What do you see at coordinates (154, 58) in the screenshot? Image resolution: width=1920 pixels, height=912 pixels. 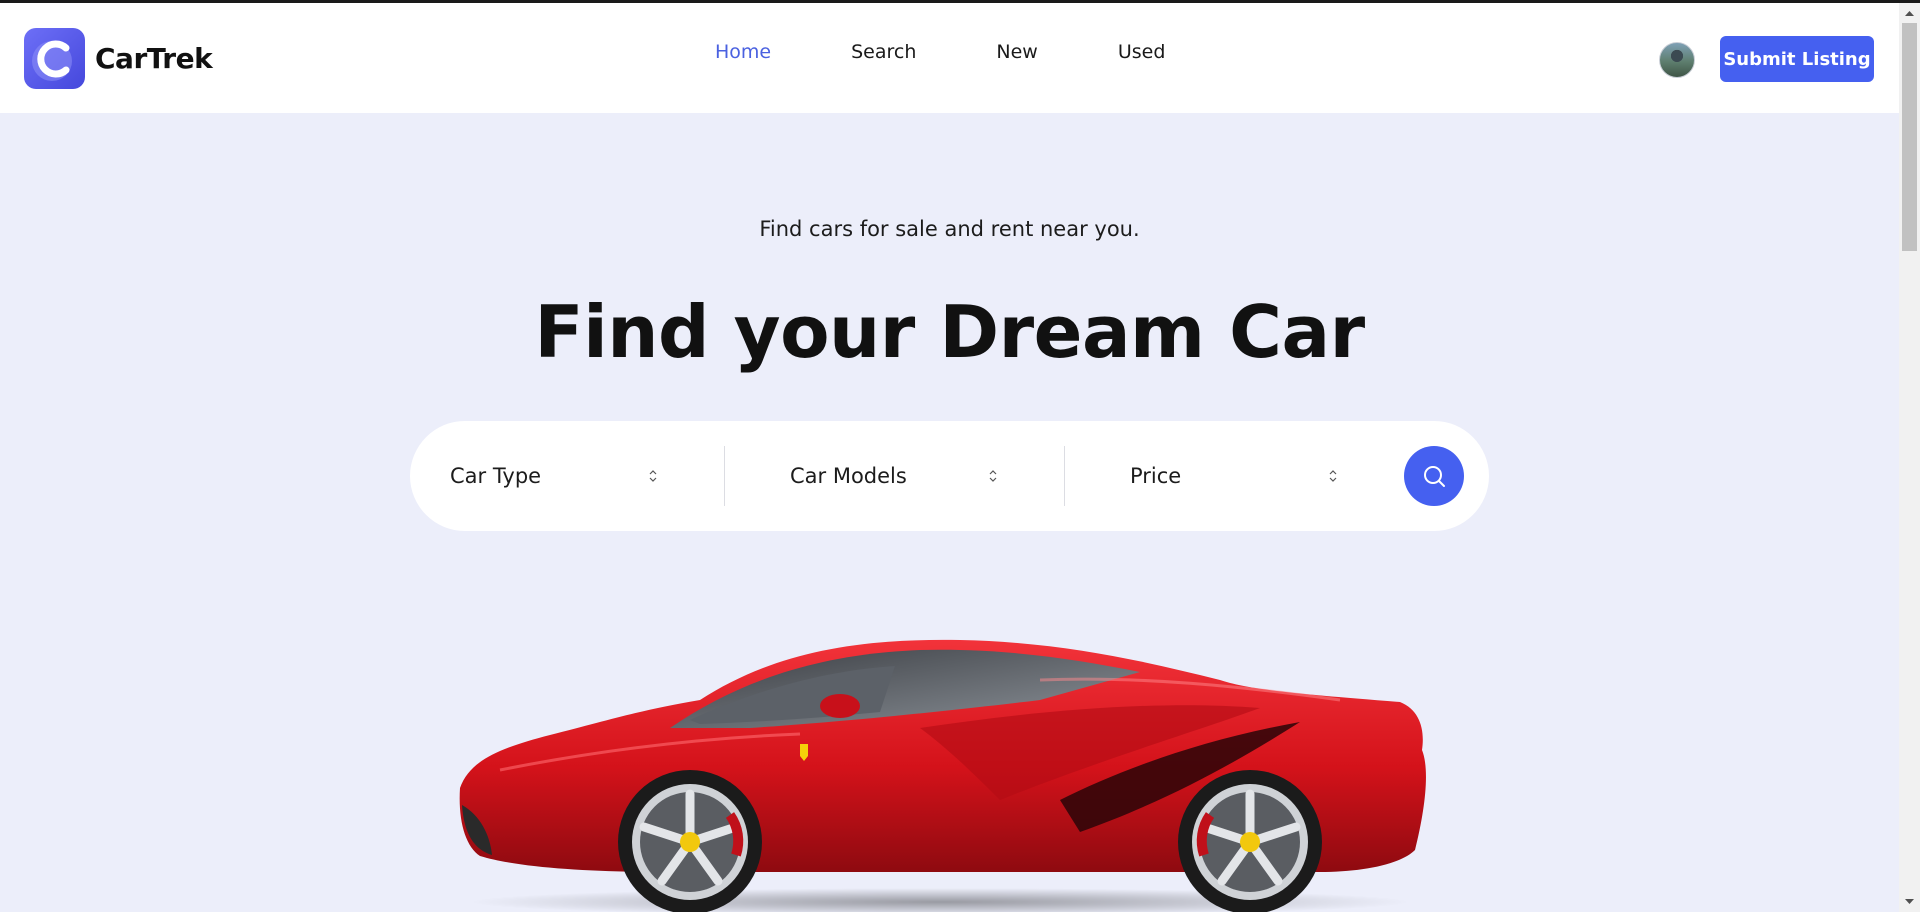 I see `brand-name: CarTrek` at bounding box center [154, 58].